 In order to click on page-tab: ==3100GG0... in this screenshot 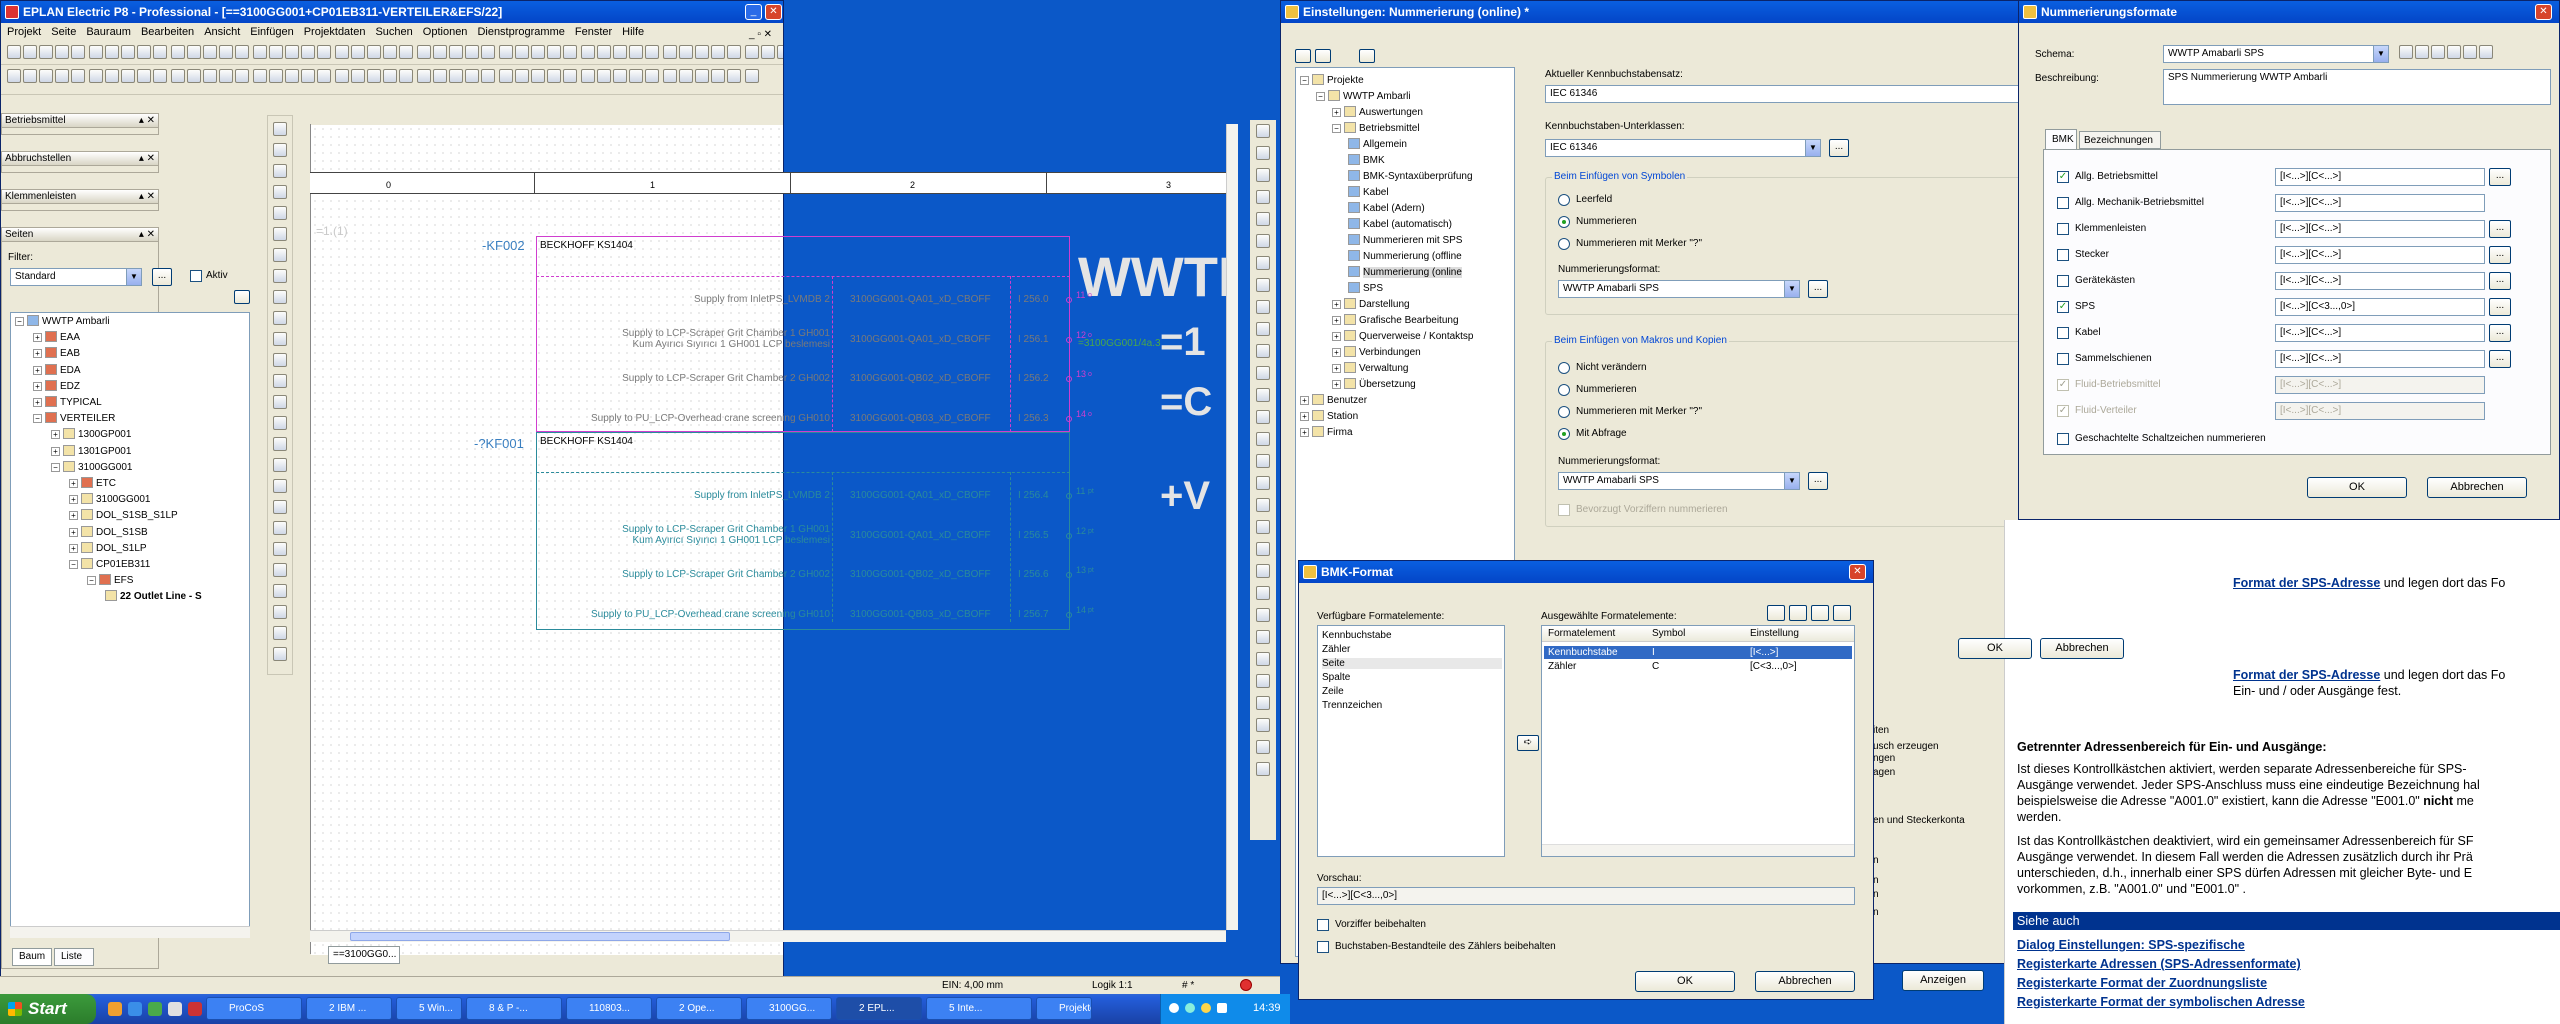, I will do `click(364, 955)`.